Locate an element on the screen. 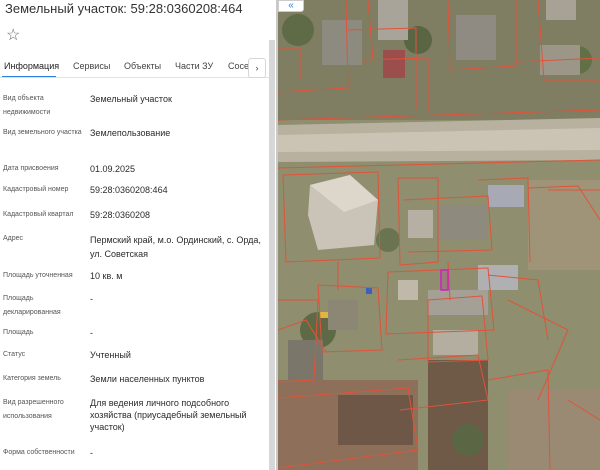 The height and width of the screenshot is (470, 600). favorite-star-icon: ☆ is located at coordinates (13, 36).